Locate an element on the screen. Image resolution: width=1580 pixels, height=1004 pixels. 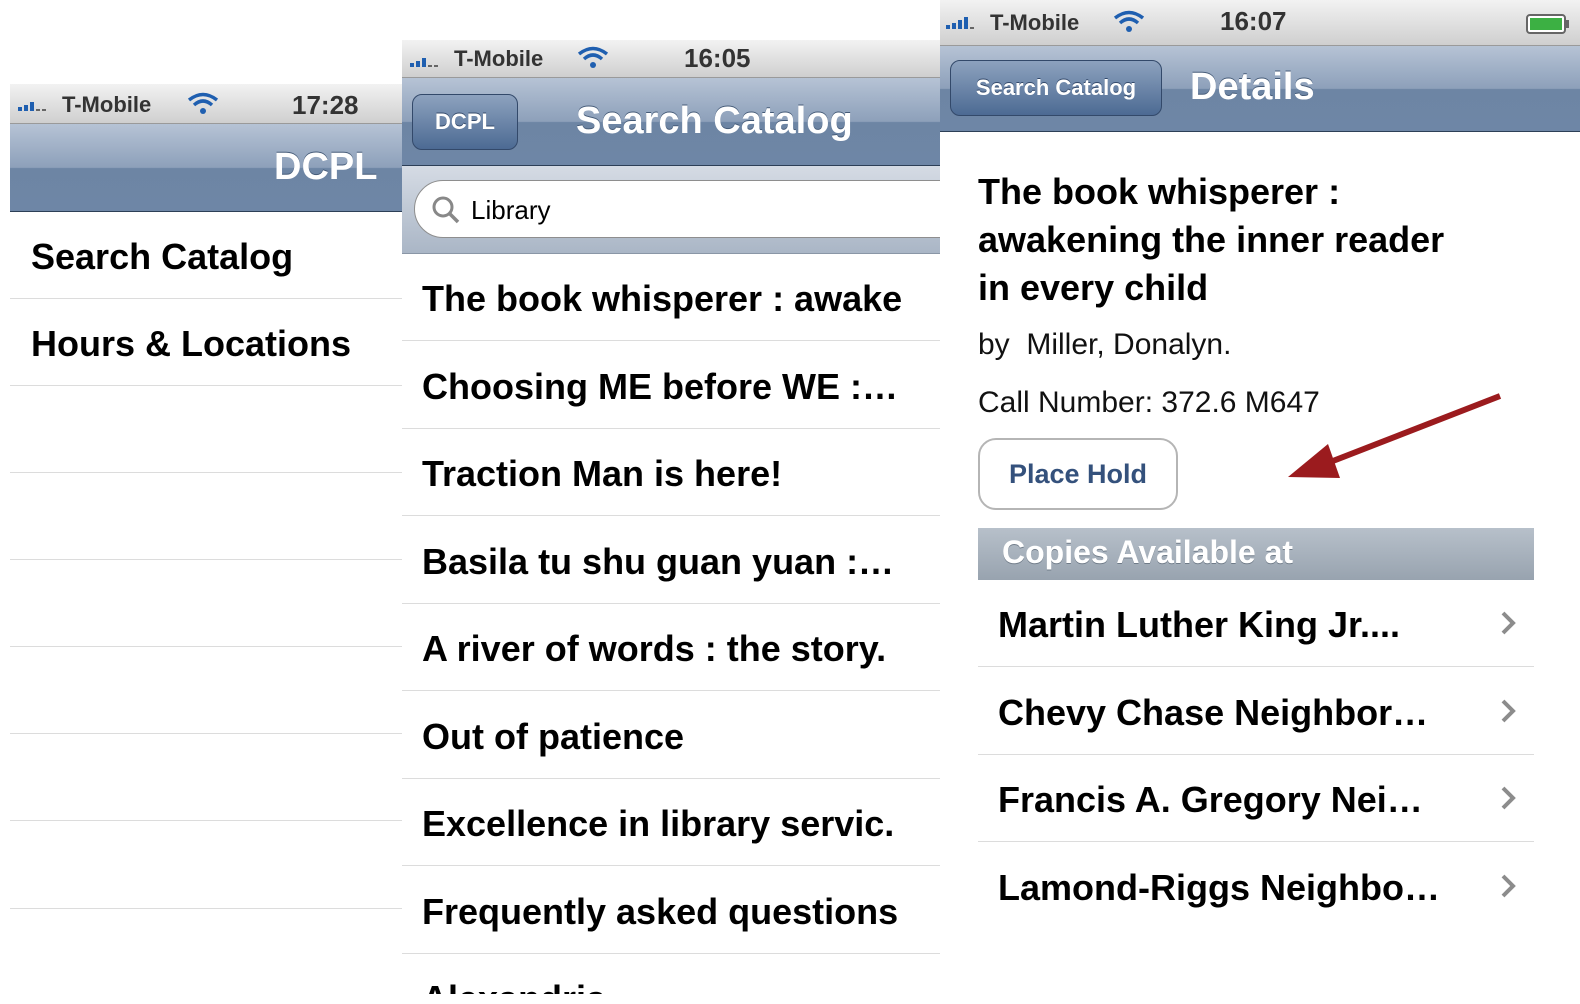
menu-item-search-catalog: Search Catalog is located at coordinates (206, 255).